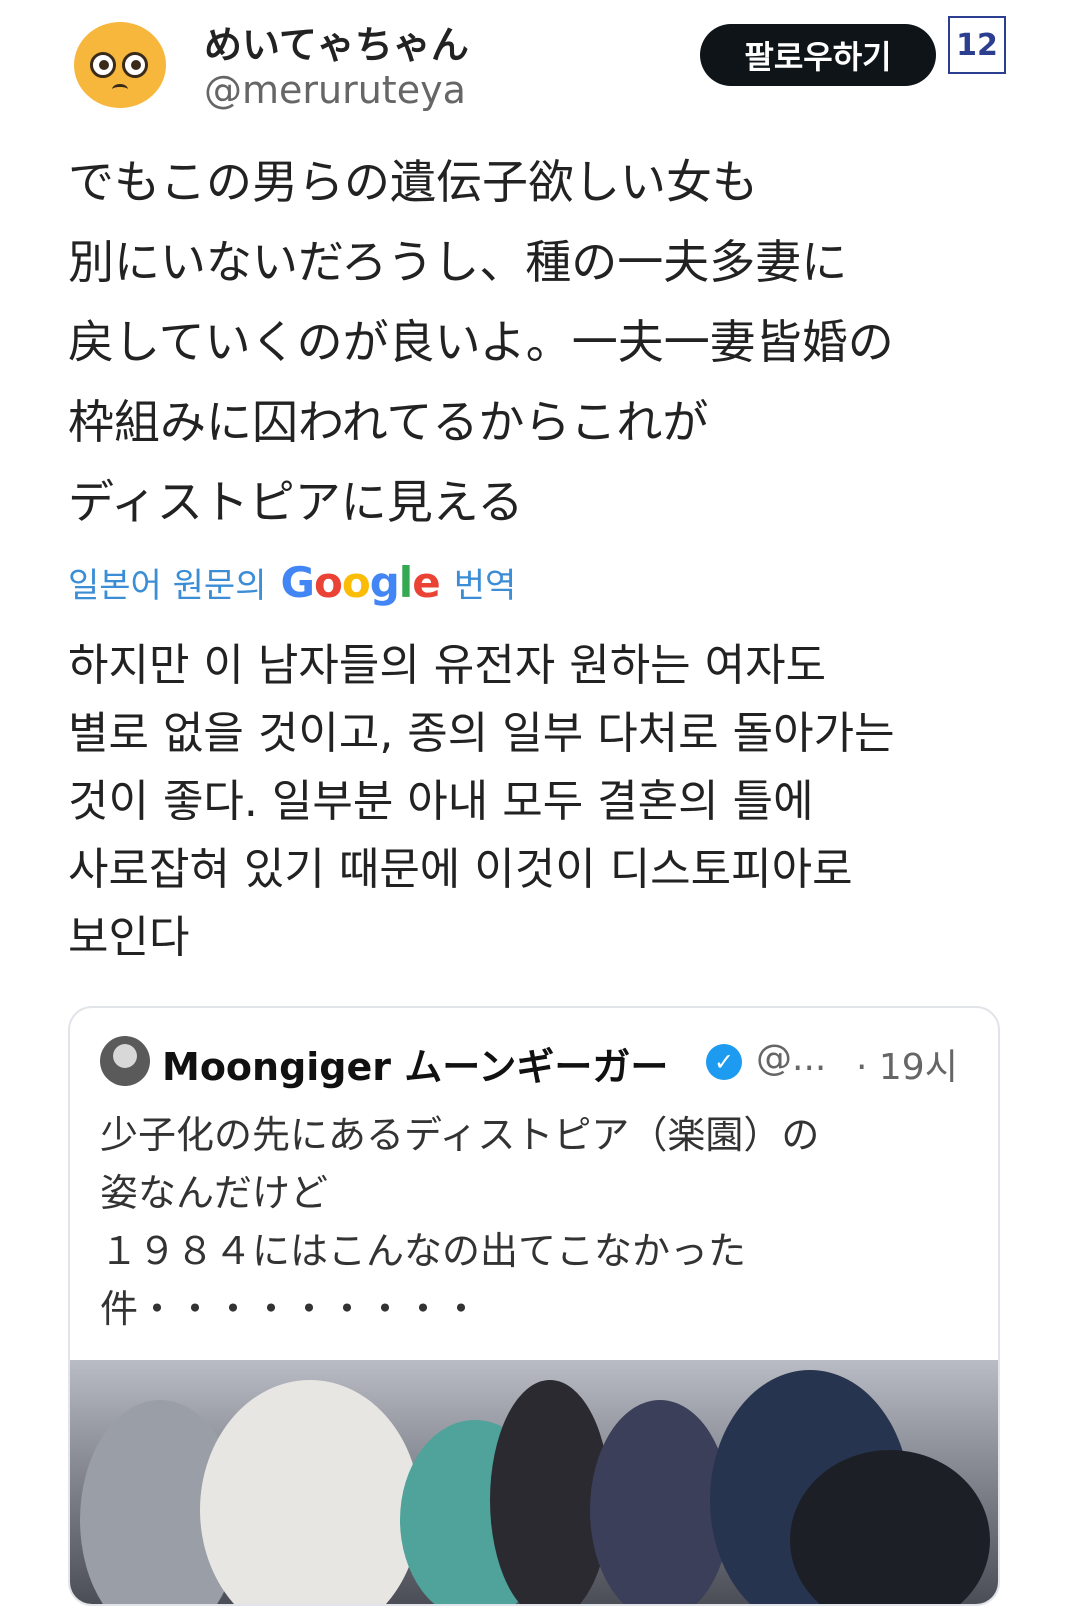 The width and height of the screenshot is (1080, 1606). What do you see at coordinates (460, 869) in the screenshot?
I see `translated-line: 사로잡혀 있기 때문에 이것이 디스토피아로` at bounding box center [460, 869].